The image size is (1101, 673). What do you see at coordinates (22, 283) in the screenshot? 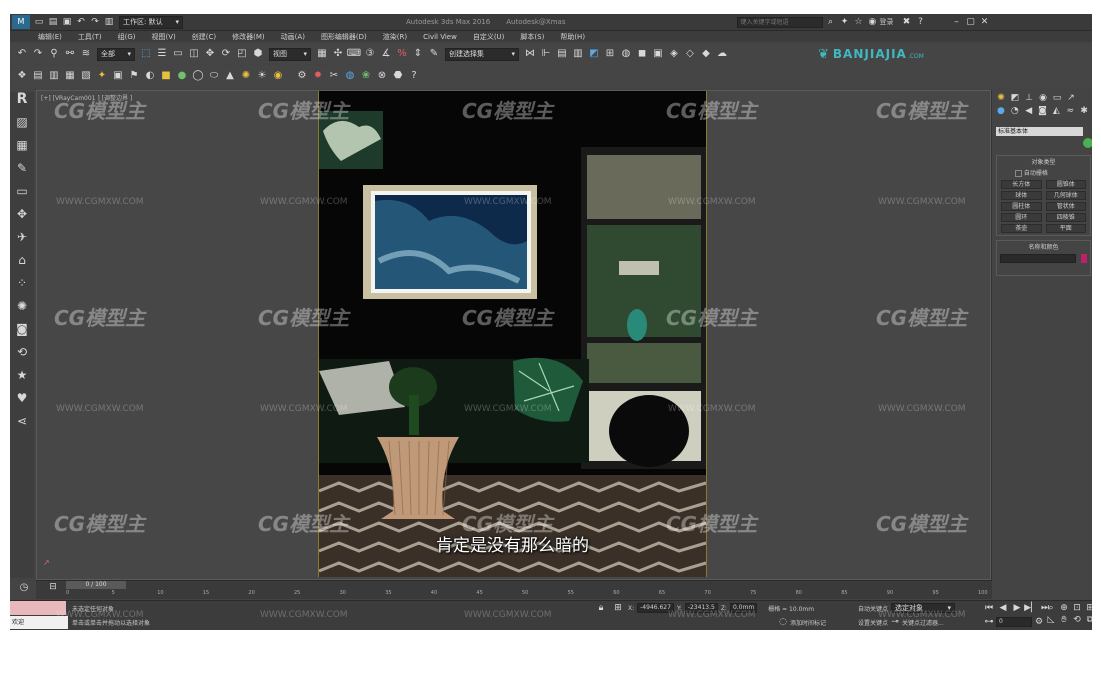
I see `grid-icon: ⁘` at bounding box center [22, 283].